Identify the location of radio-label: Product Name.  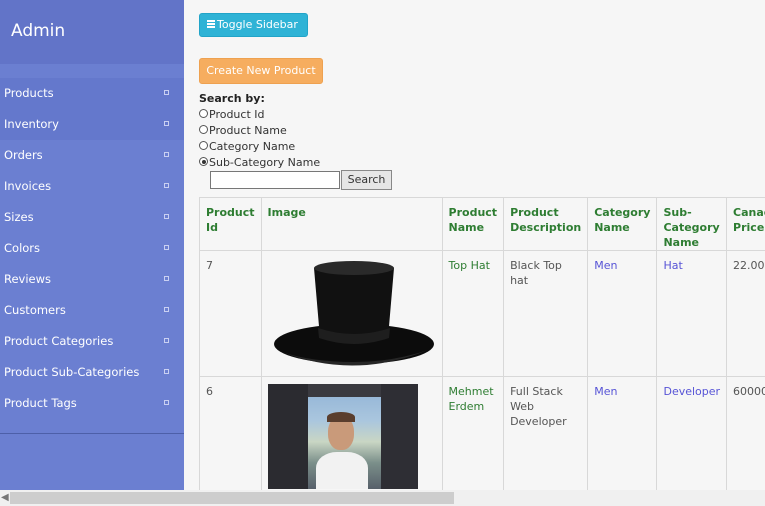
(248, 130).